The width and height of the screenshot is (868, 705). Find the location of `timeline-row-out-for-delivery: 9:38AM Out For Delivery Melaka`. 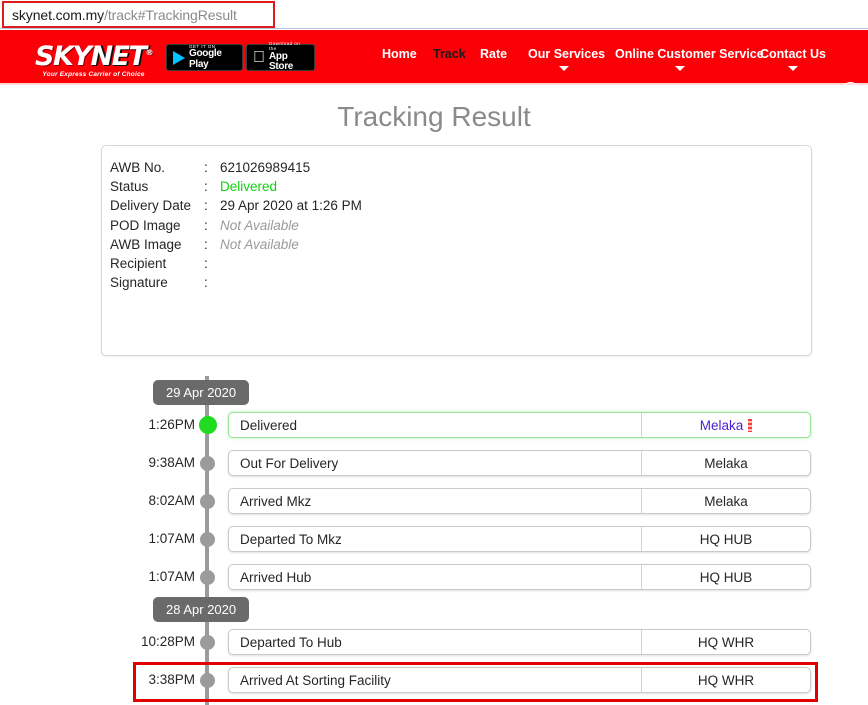

timeline-row-out-for-delivery: 9:38AM Out For Delivery Melaka is located at coordinates (434, 463).